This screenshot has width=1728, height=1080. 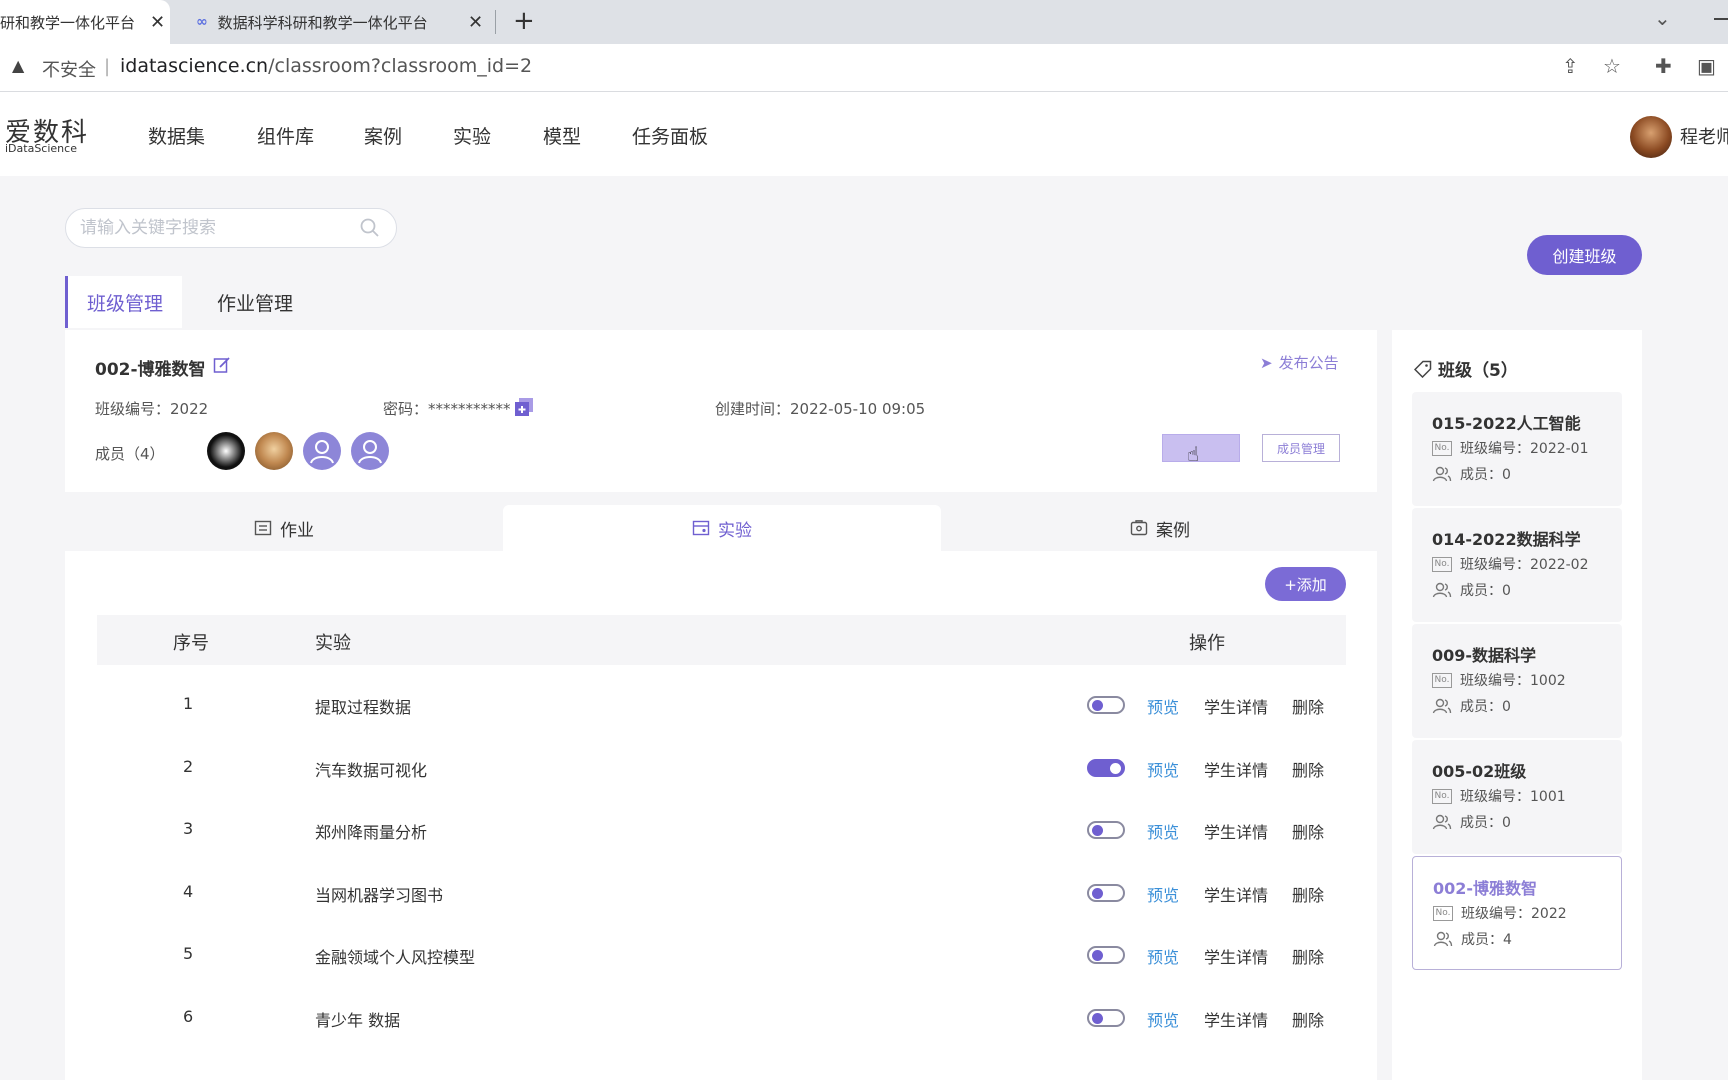 What do you see at coordinates (123, 302) in the screenshot?
I see `tab-class-management: 班级管理` at bounding box center [123, 302].